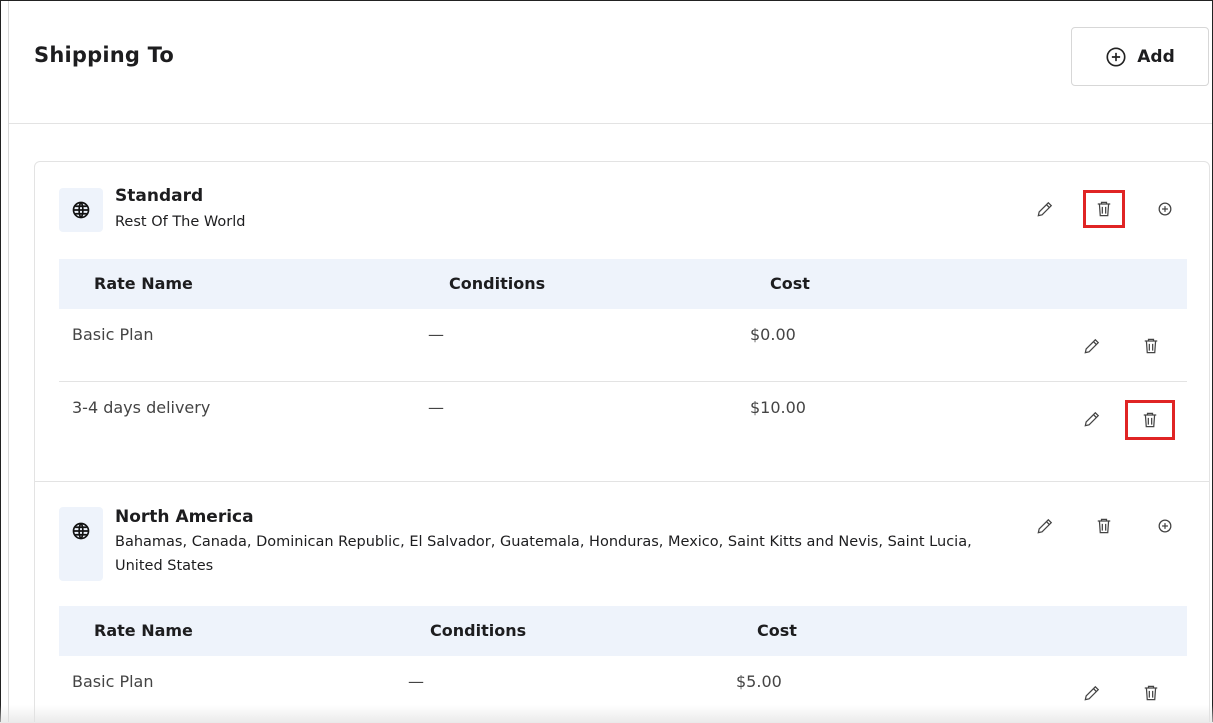 The width and height of the screenshot is (1213, 723). I want to click on zone-name: Standard, so click(159, 196).